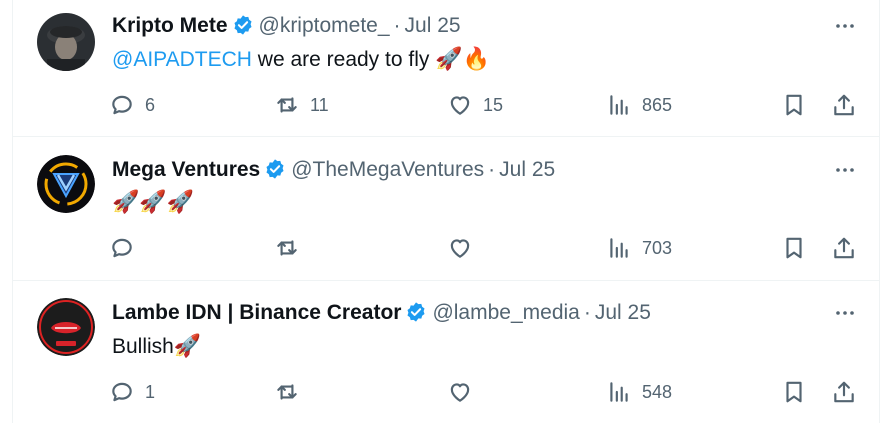  I want to click on view-count: 703, so click(657, 247).